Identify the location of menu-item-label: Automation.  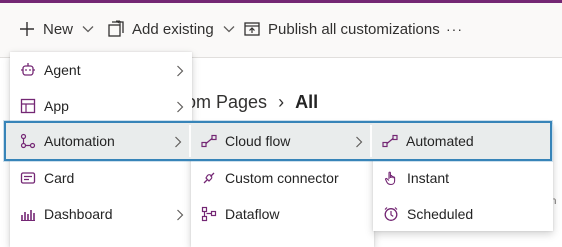
(79, 141).